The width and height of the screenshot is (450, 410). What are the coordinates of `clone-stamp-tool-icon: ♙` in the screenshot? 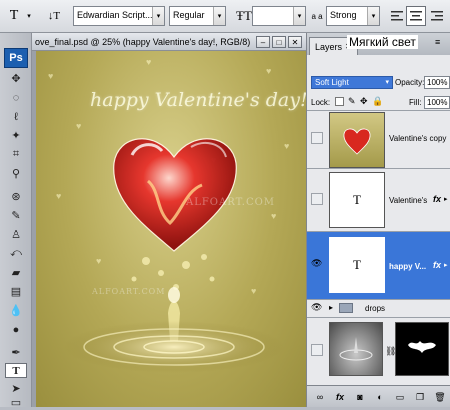 It's located at (16, 234).